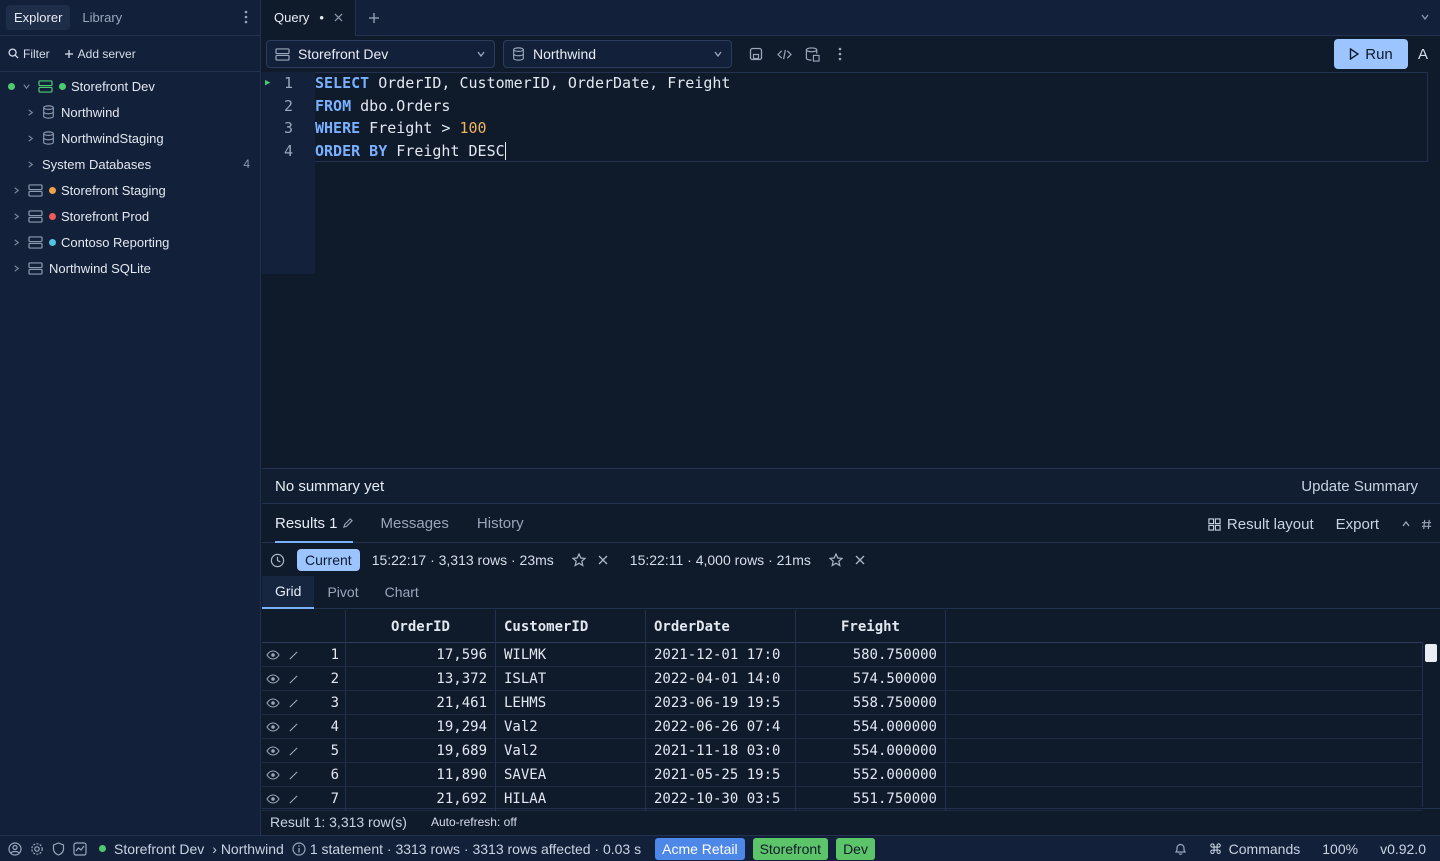 The height and width of the screenshot is (861, 1440). What do you see at coordinates (380, 54) in the screenshot?
I see `server-select: Storefront Dev` at bounding box center [380, 54].